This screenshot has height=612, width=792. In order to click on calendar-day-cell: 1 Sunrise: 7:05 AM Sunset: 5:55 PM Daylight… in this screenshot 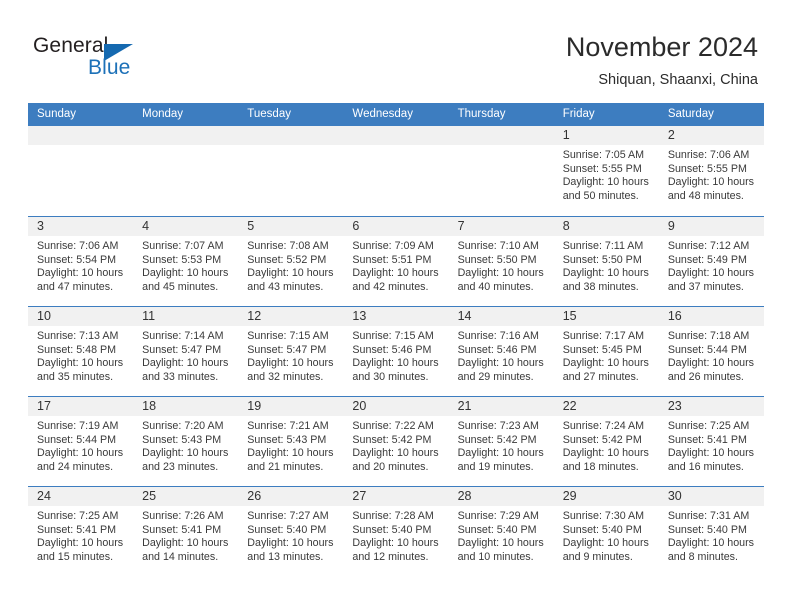, I will do `click(606, 171)`.